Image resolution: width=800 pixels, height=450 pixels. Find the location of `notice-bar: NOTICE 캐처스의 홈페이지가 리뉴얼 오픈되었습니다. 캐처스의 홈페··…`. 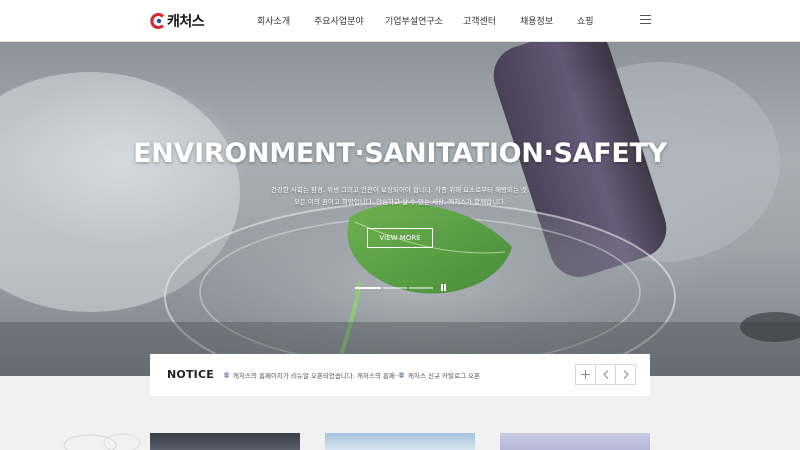

notice-bar: NOTICE 캐처스의 홈페이지가 리뉴얼 오픈되었습니다. 캐처스의 홈페··… is located at coordinates (400, 375).